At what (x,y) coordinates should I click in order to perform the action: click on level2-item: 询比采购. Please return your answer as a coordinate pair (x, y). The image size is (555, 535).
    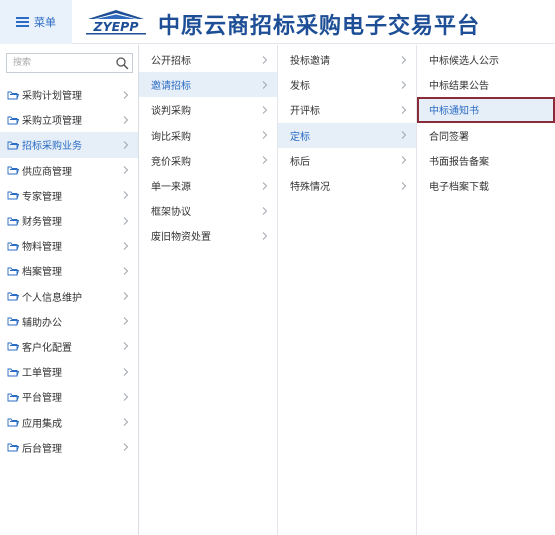
    Looking at the image, I should click on (208, 135).